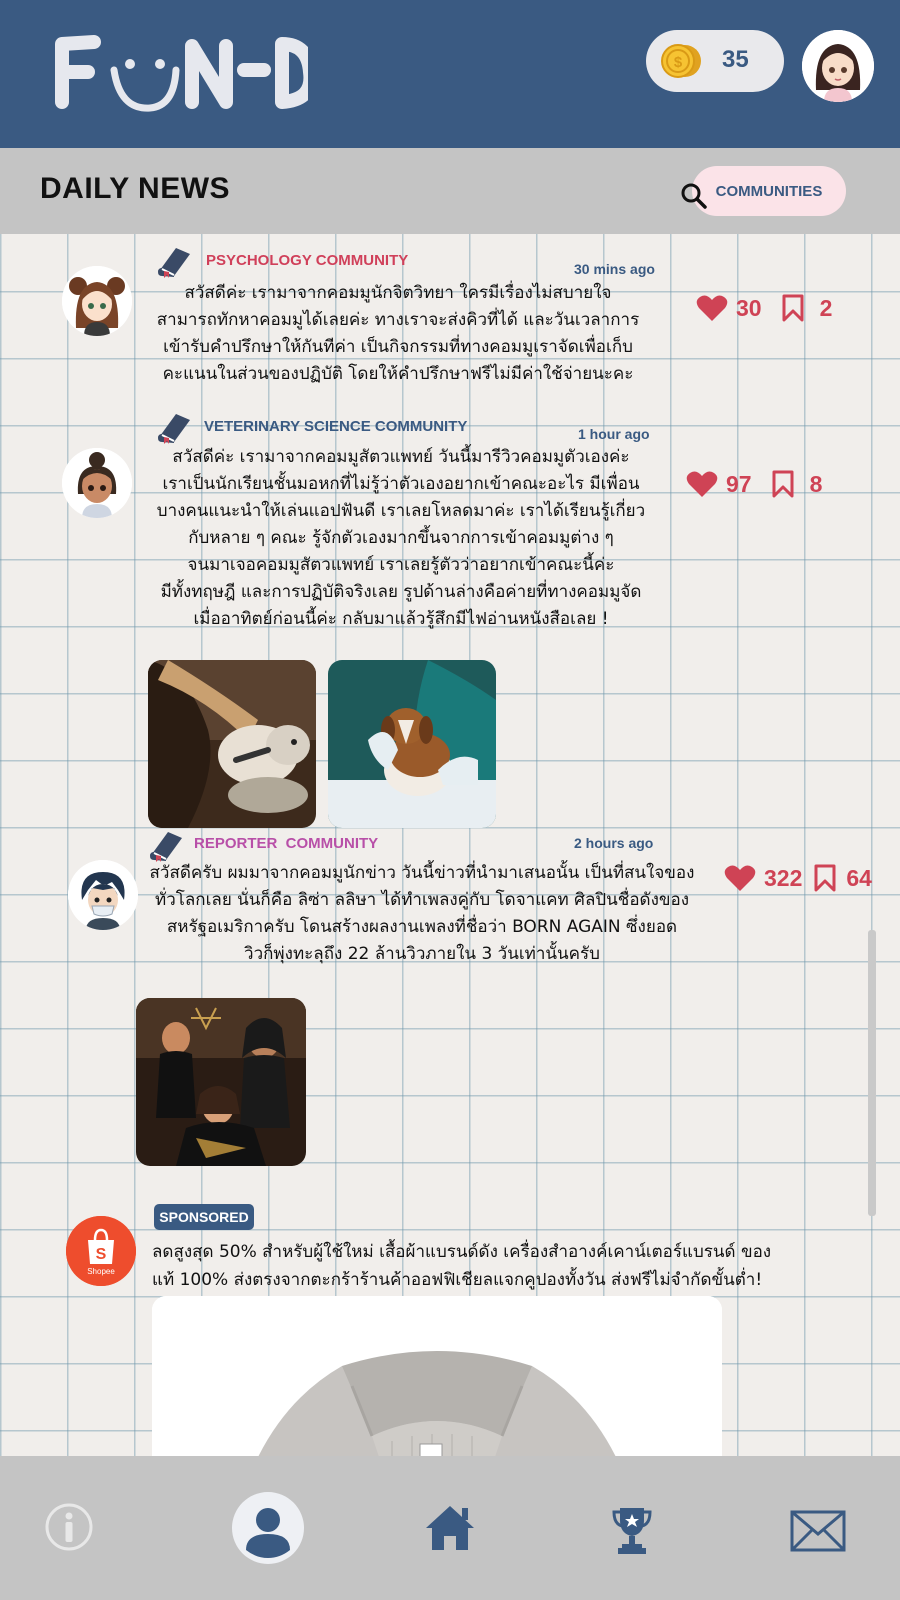 The width and height of the screenshot is (900, 1600). I want to click on messages-nav-button, so click(818, 1532).